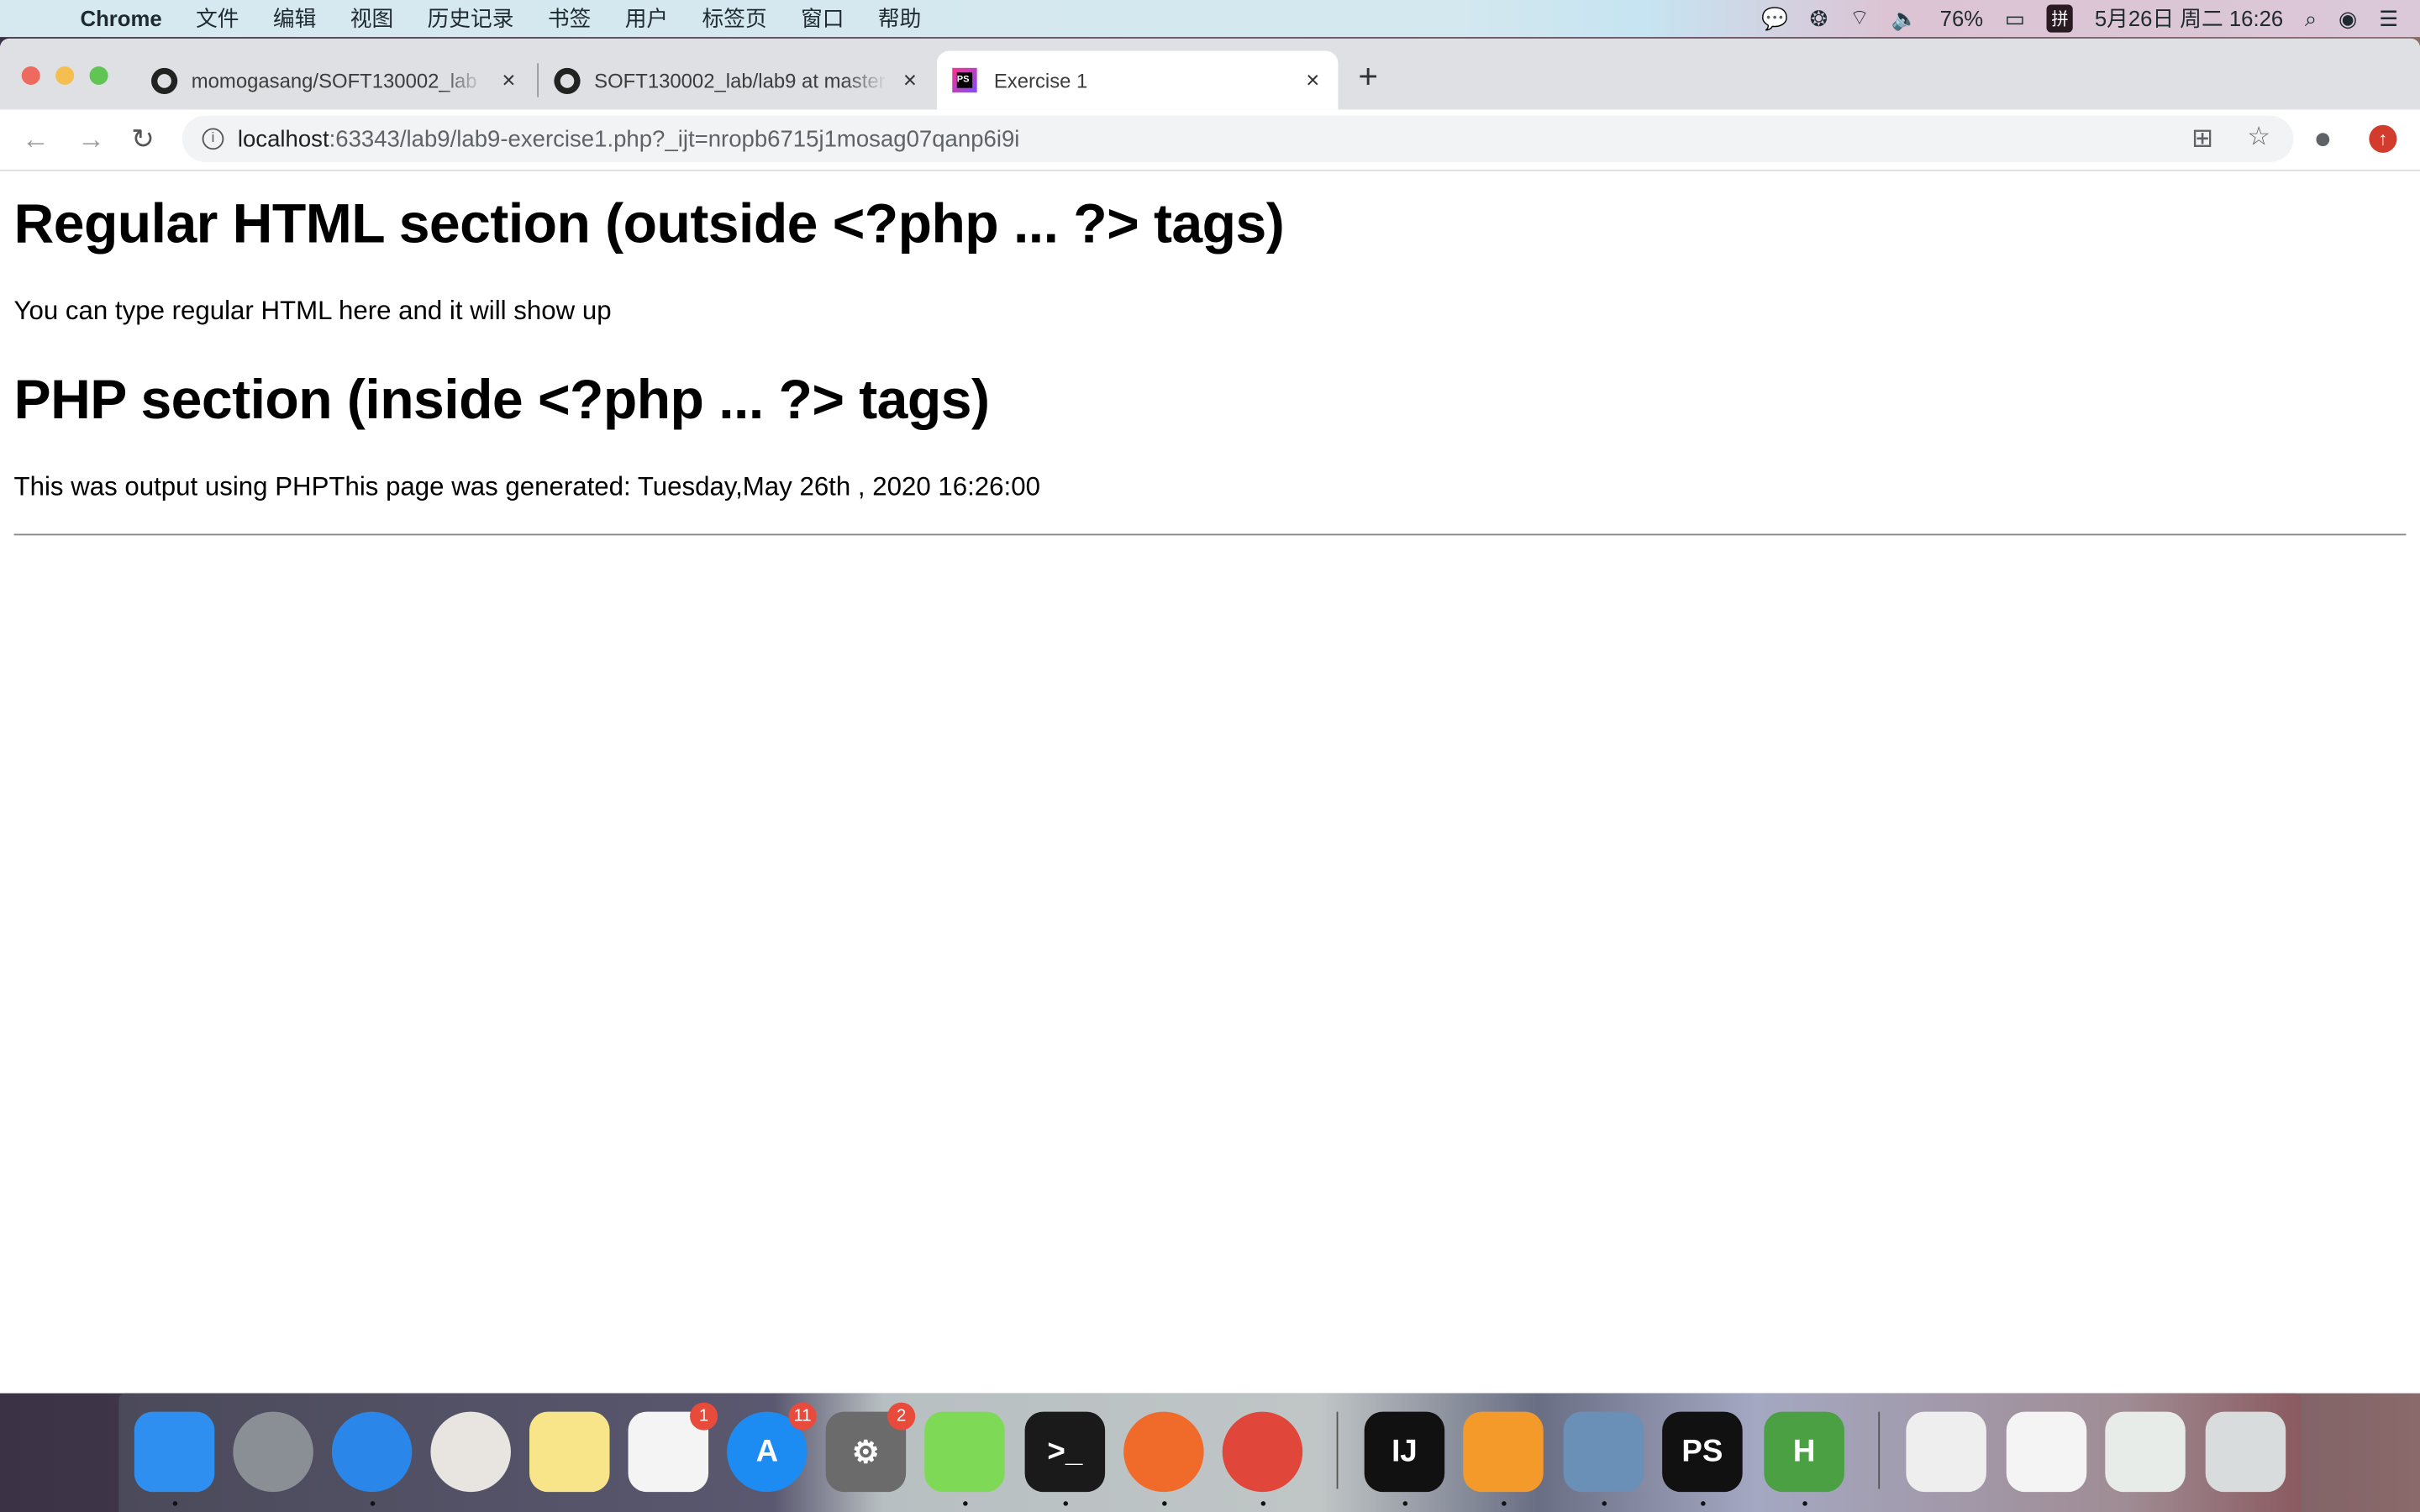 The image size is (2420, 1512). What do you see at coordinates (1905, 18) in the screenshot?
I see `volume-icon: 🔈` at bounding box center [1905, 18].